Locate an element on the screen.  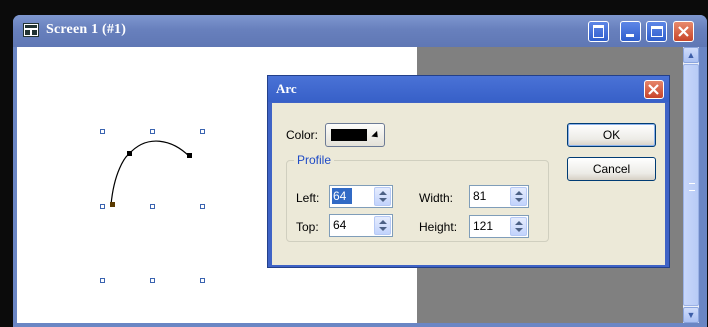
minimize-icon is located at coordinates (630, 31).